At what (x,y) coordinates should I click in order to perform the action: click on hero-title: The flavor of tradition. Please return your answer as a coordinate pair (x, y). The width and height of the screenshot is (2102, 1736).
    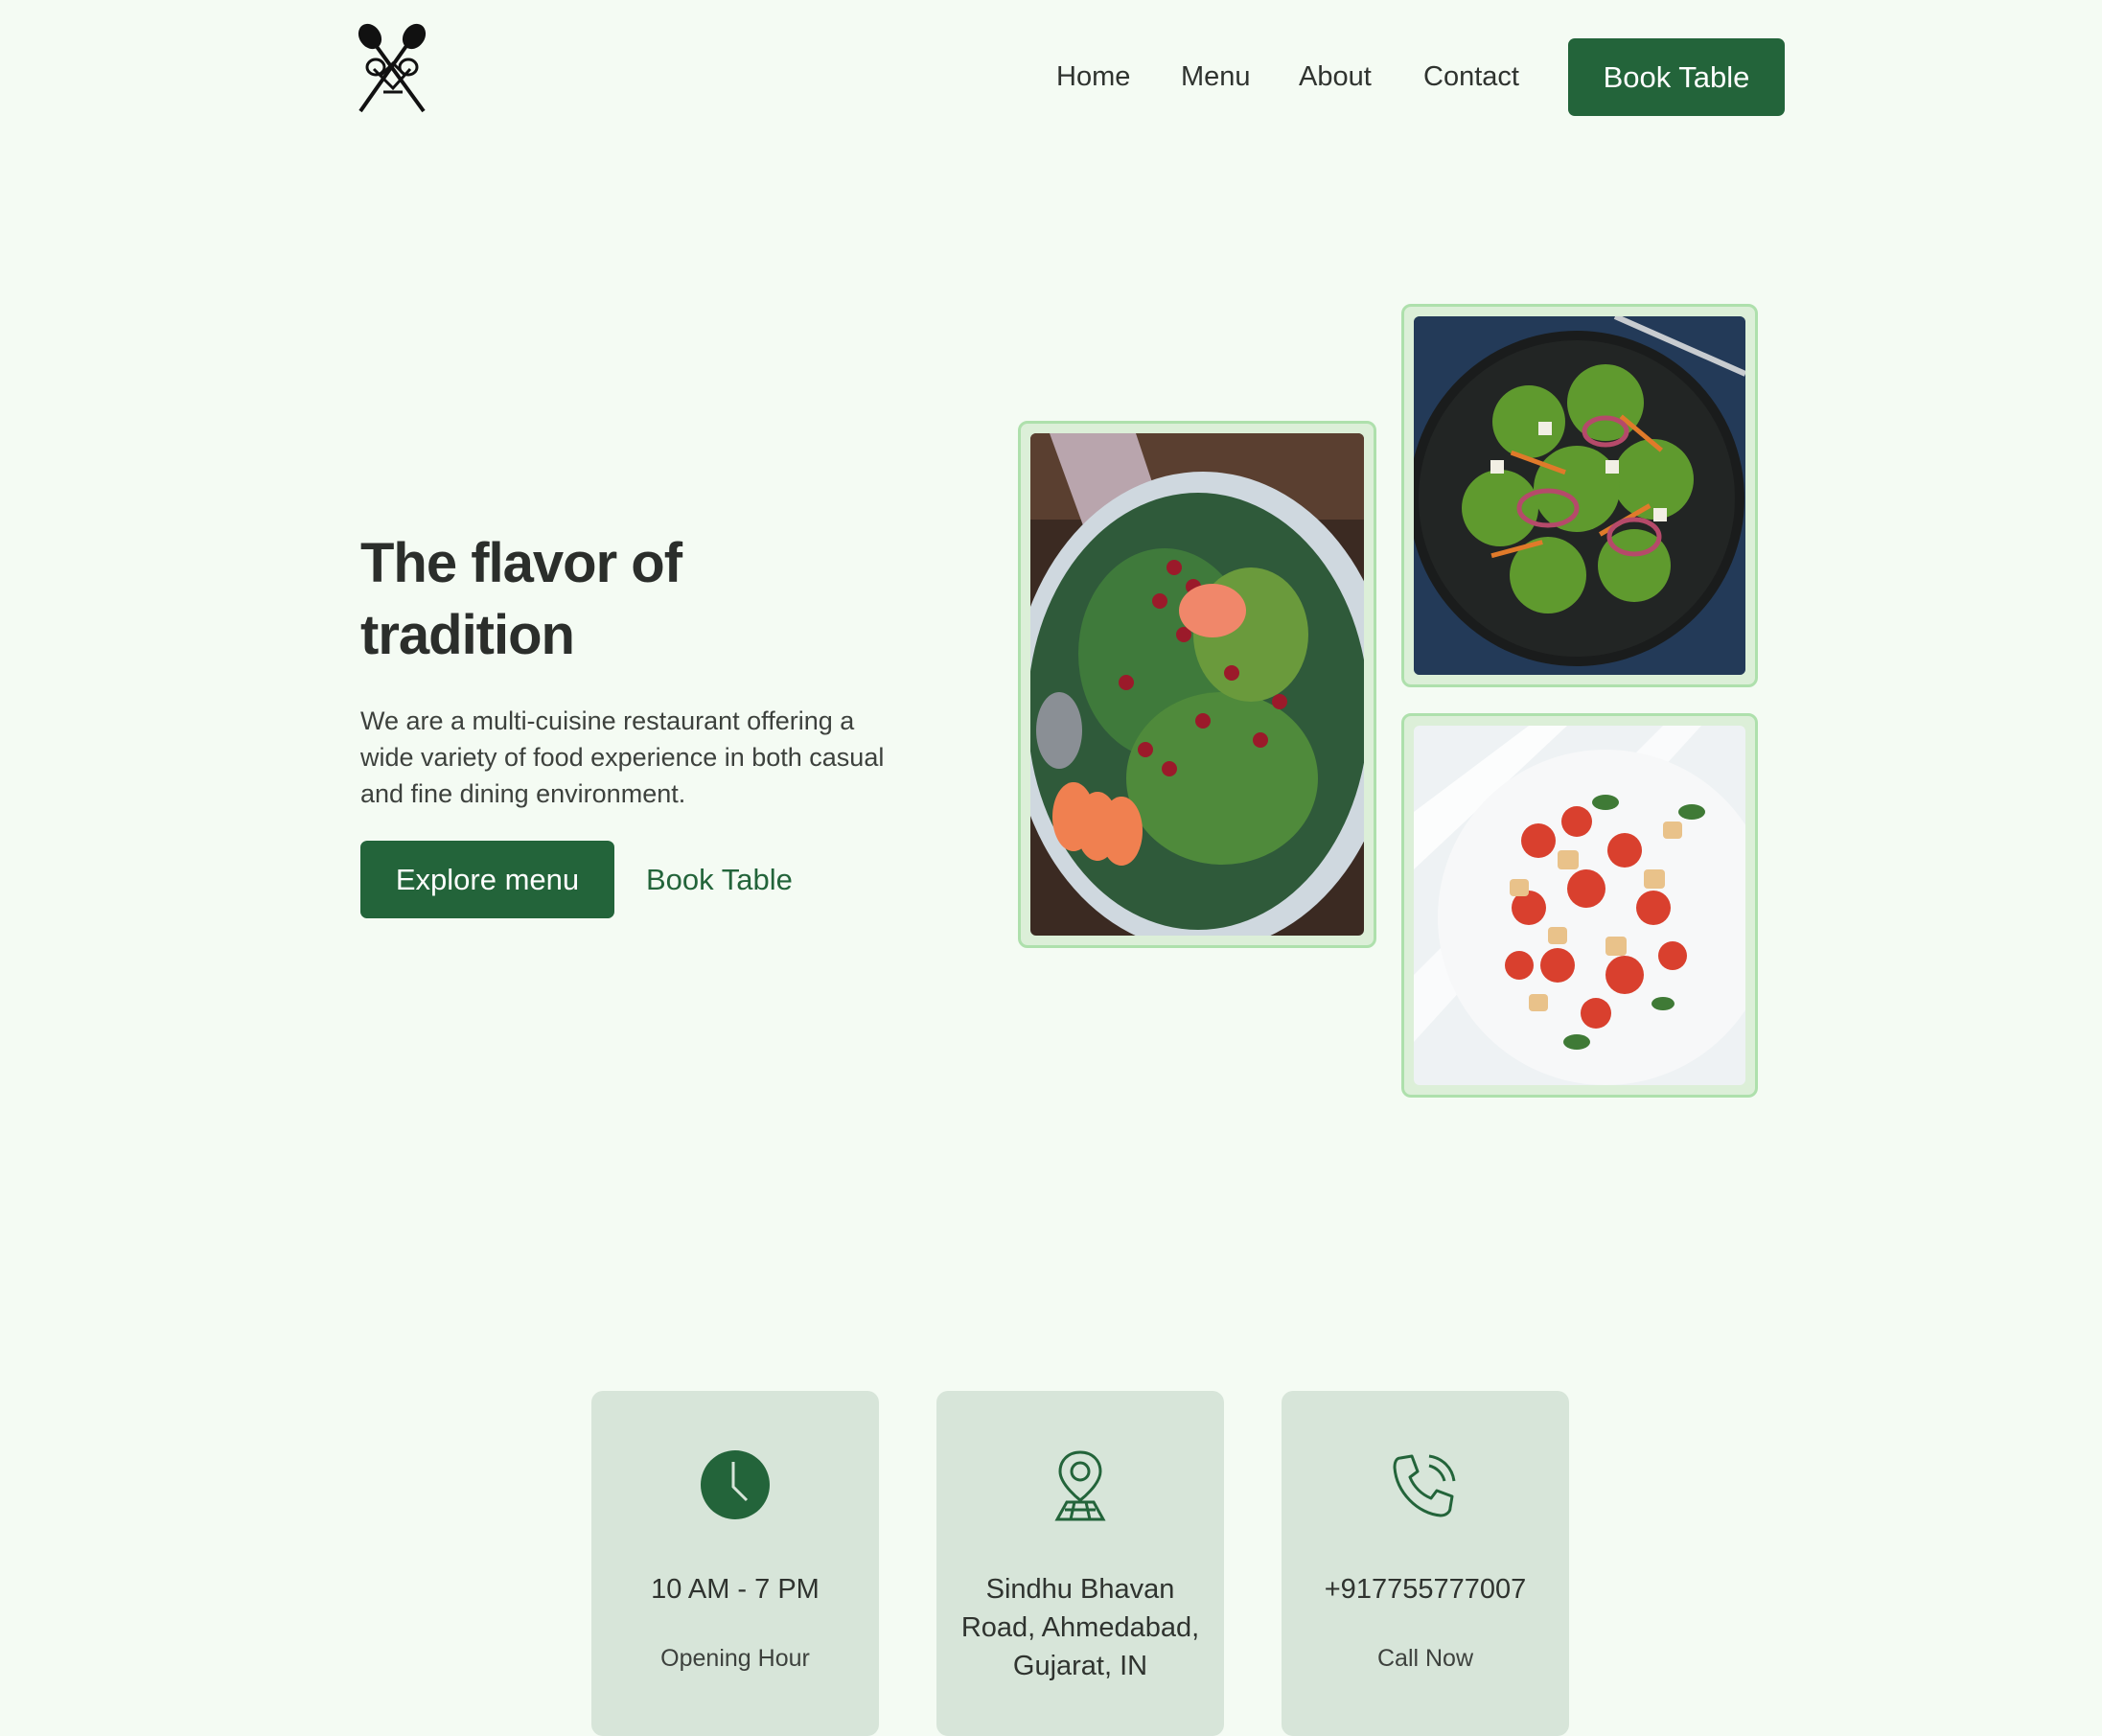
    Looking at the image, I should click on (521, 599).